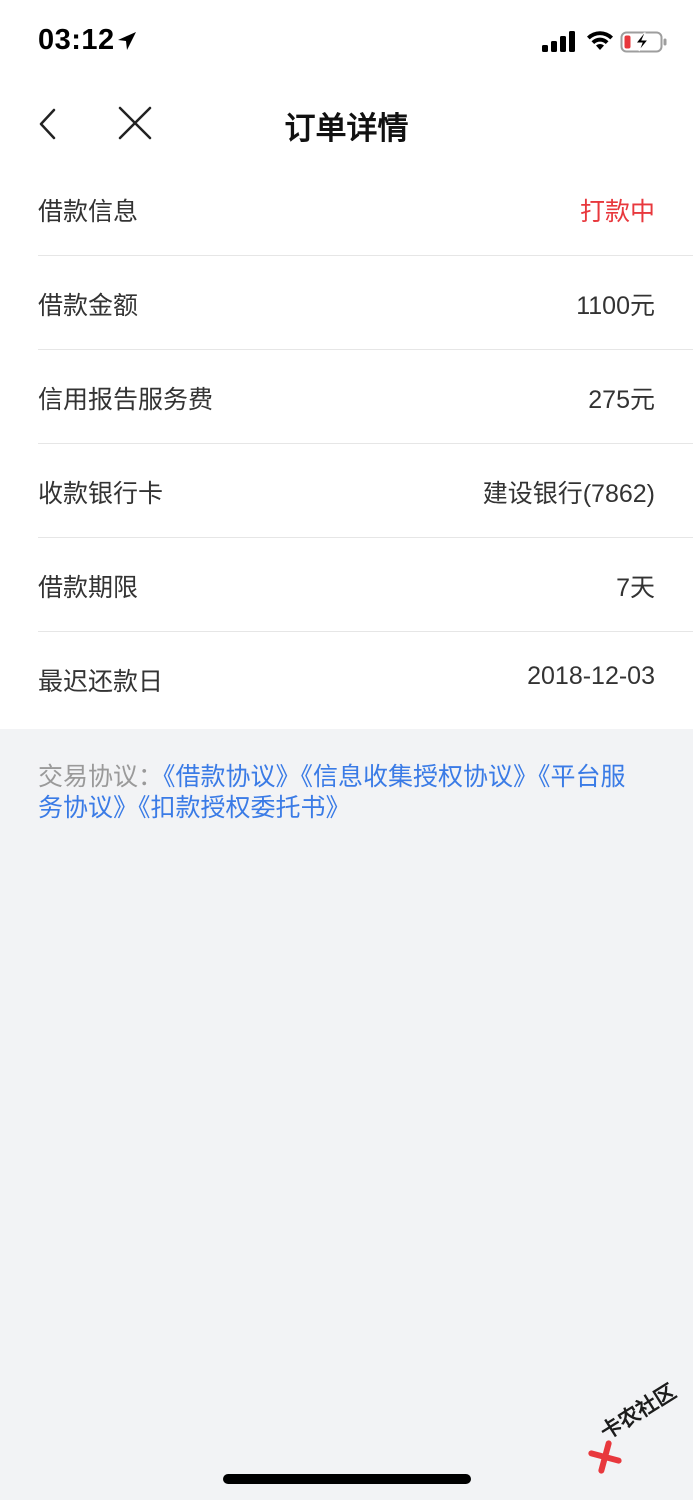 The image size is (693, 1500). What do you see at coordinates (643, 42) in the screenshot?
I see `battery-charging-icon` at bounding box center [643, 42].